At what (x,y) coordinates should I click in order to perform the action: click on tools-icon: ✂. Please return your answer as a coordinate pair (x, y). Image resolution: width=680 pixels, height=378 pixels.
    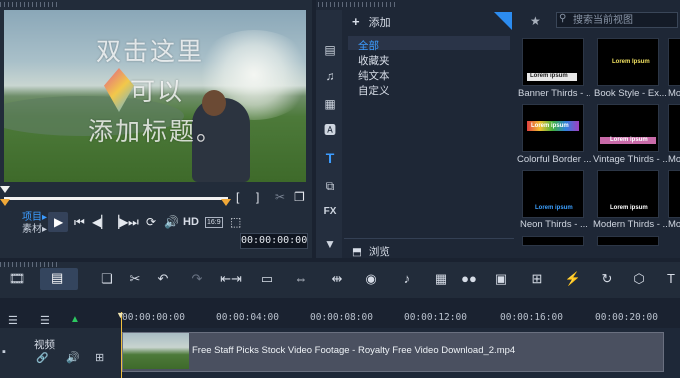
    Looking at the image, I should click on (135, 279).